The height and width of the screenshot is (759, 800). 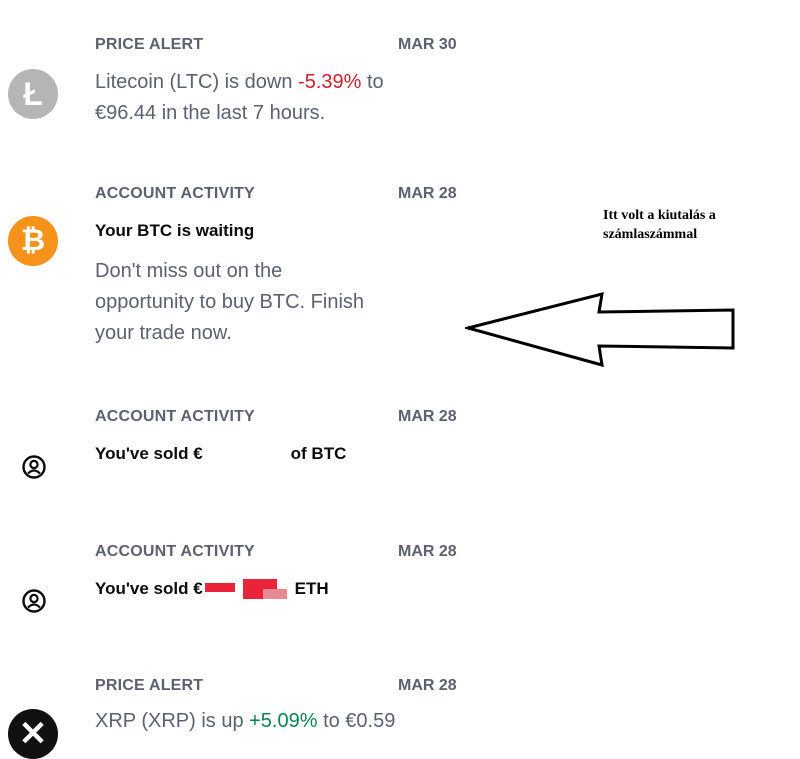 I want to click on notification-headline: You've sold € of BTC, so click(x=220, y=454).